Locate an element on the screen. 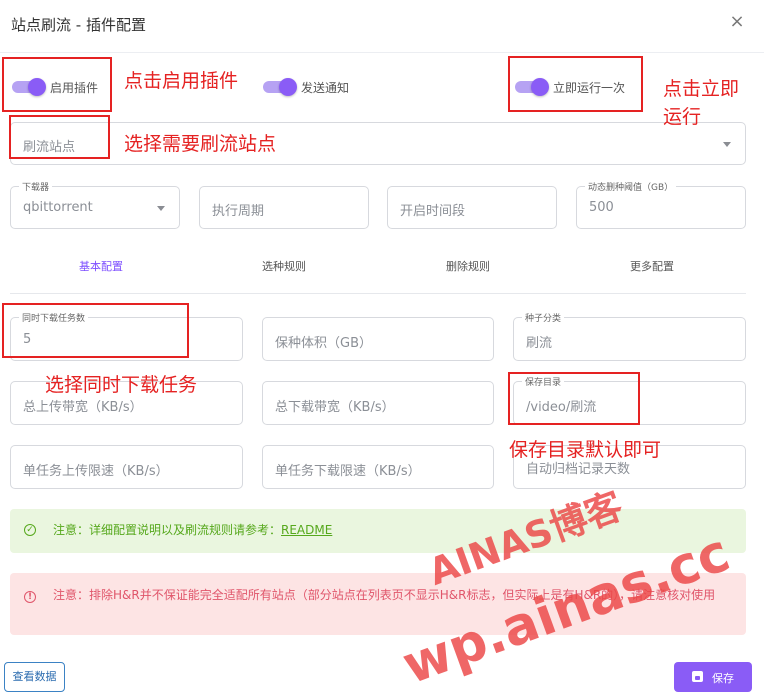 The image size is (764, 699). annotation-run-once-line1: 点击立即 is located at coordinates (701, 89).